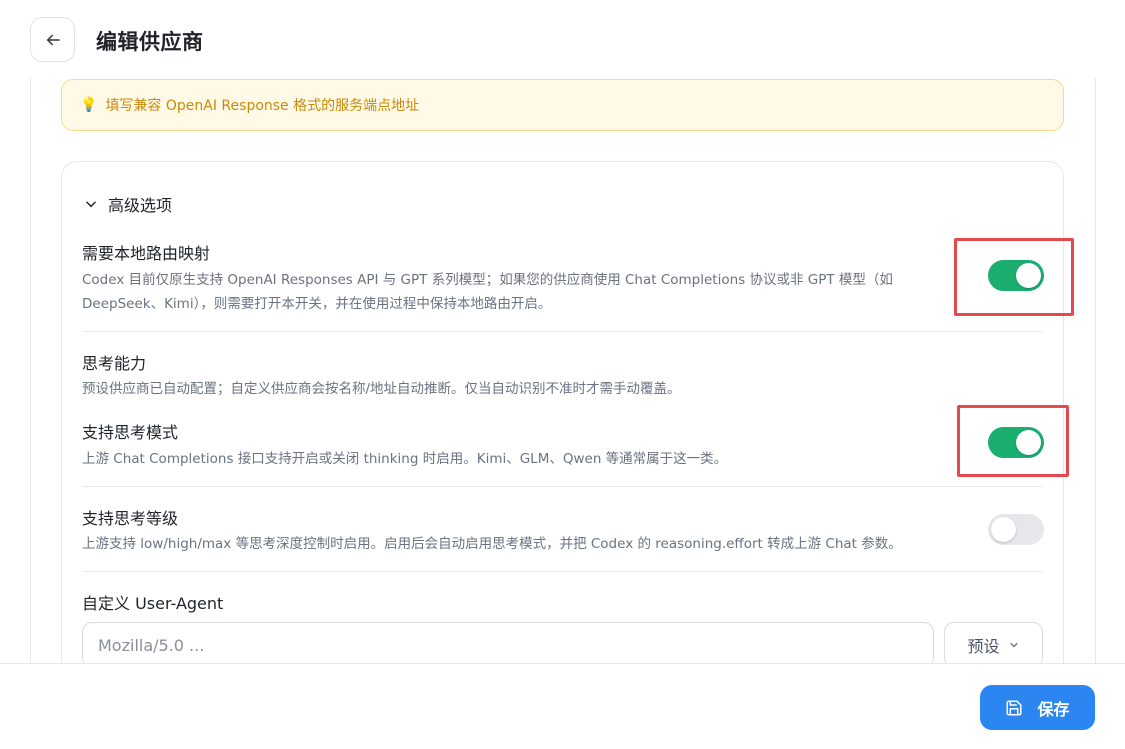 This screenshot has width=1125, height=749. I want to click on user-agent-input, so click(508, 645).